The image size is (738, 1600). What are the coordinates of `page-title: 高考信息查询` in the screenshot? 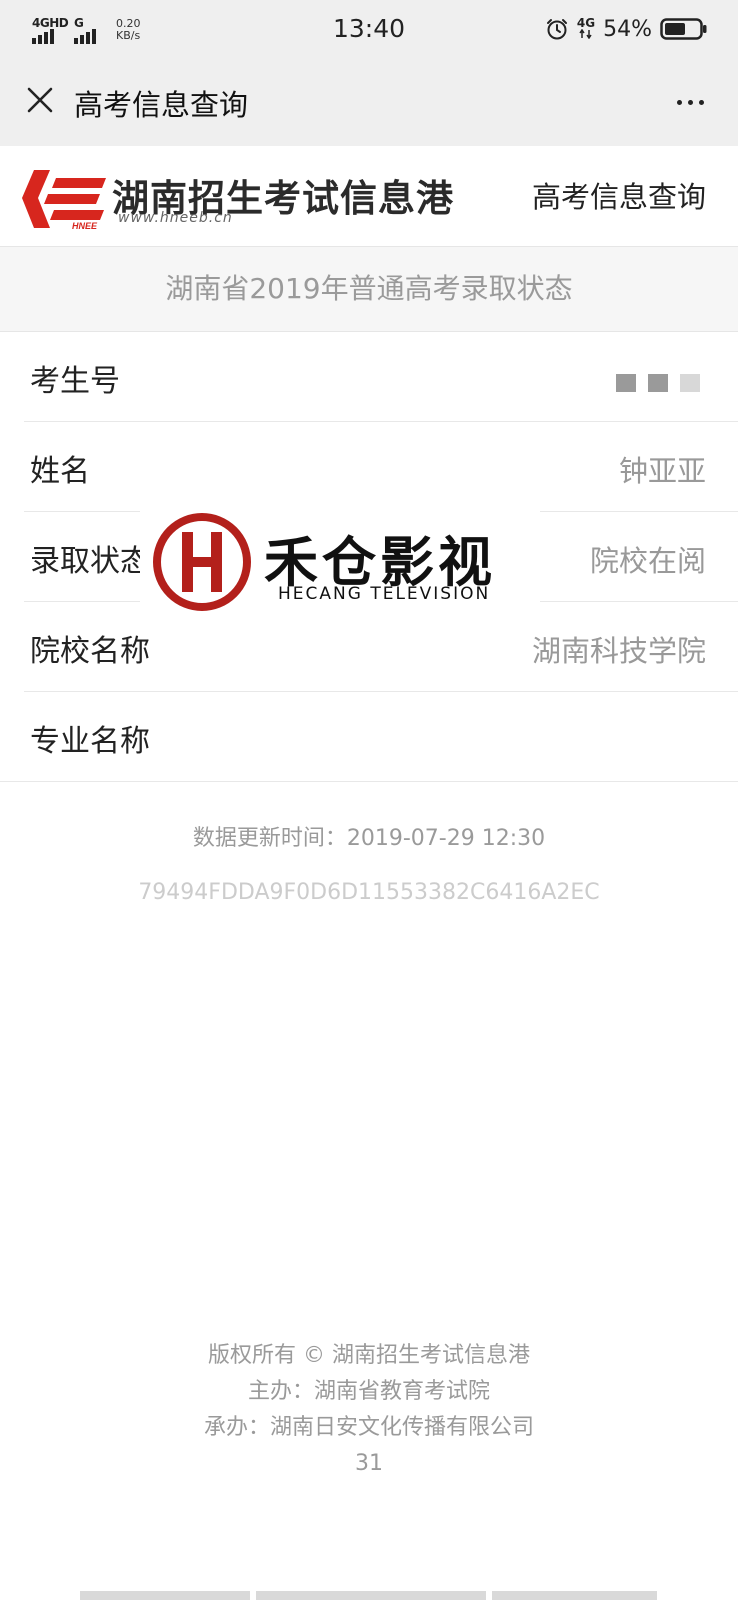 It's located at (161, 105).